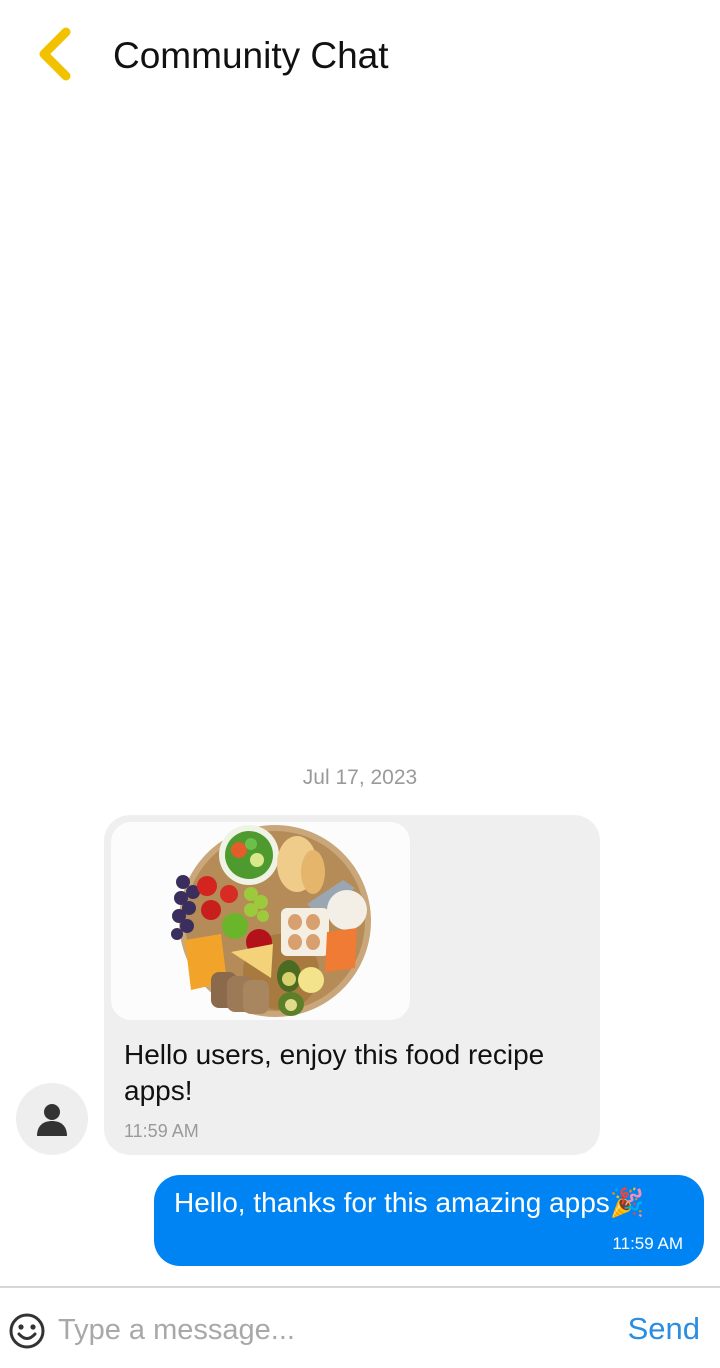  I want to click on outgoing-message-text: Hello, thanks for this amazing apps🎉, so click(409, 1202).